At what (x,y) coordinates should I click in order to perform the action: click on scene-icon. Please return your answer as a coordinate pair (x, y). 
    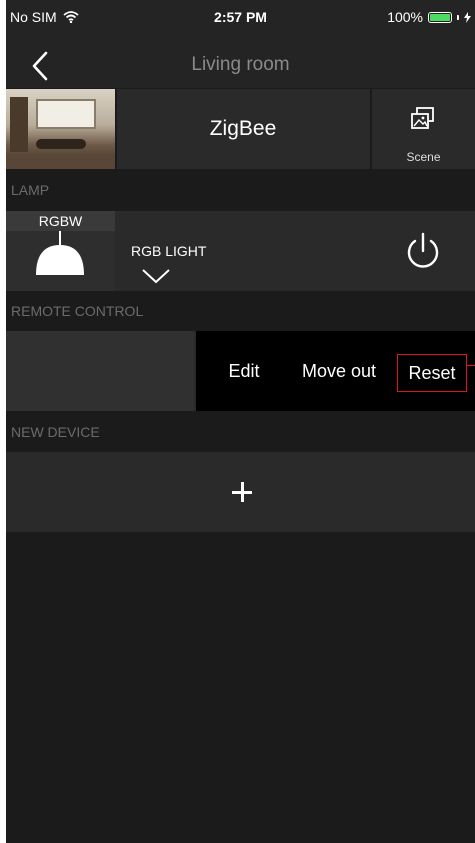
    Looking at the image, I should click on (422, 118).